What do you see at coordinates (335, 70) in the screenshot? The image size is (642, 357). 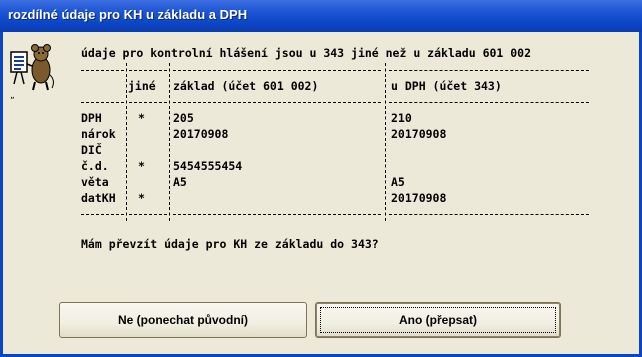 I see `table-rule-top` at bounding box center [335, 70].